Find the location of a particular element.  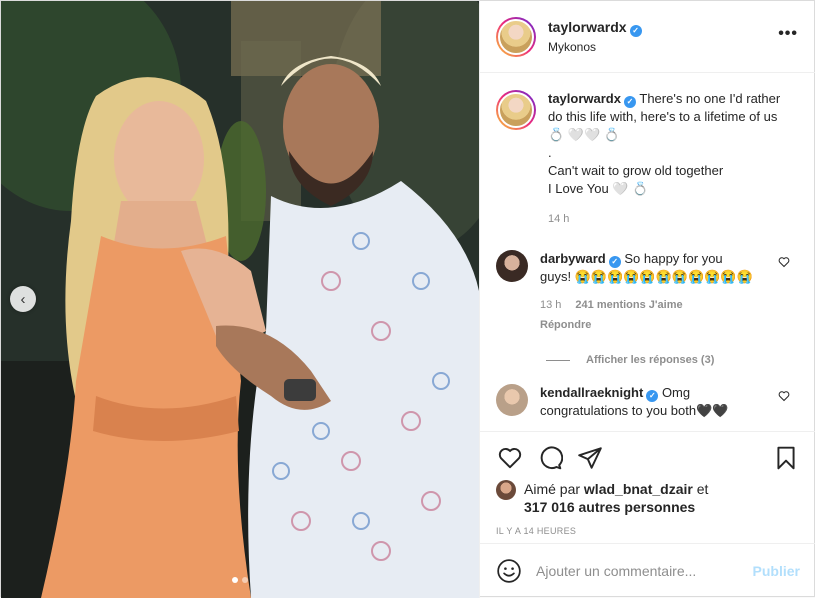

more-options-button: ••• is located at coordinates (788, 34).